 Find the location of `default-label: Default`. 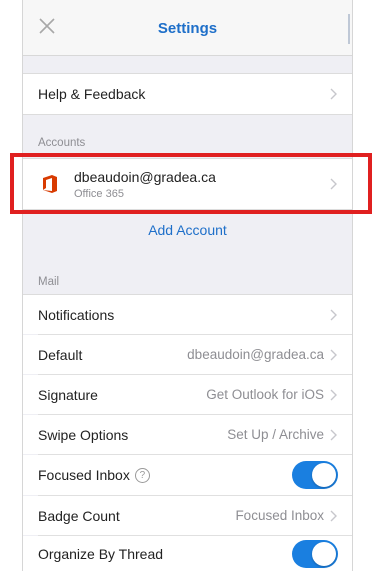

default-label: Default is located at coordinates (60, 354).